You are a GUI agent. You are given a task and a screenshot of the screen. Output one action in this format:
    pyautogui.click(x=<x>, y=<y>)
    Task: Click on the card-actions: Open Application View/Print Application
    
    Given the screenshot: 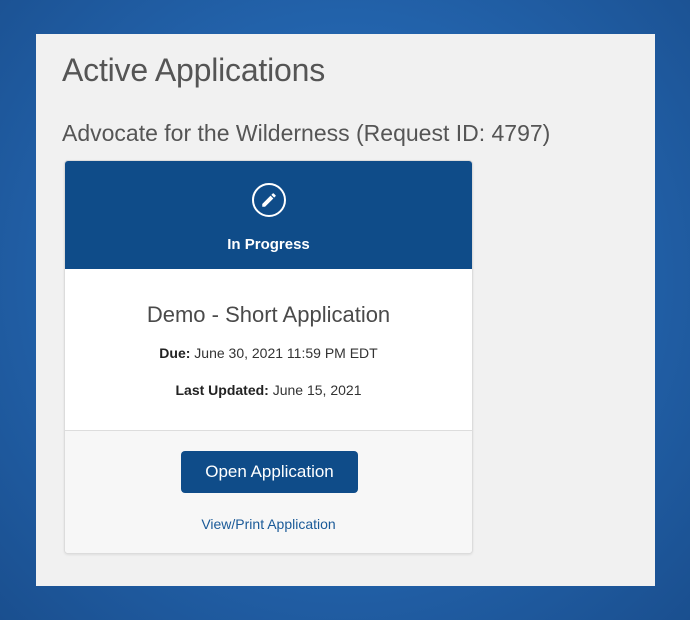 What is the action you would take?
    pyautogui.click(x=268, y=492)
    